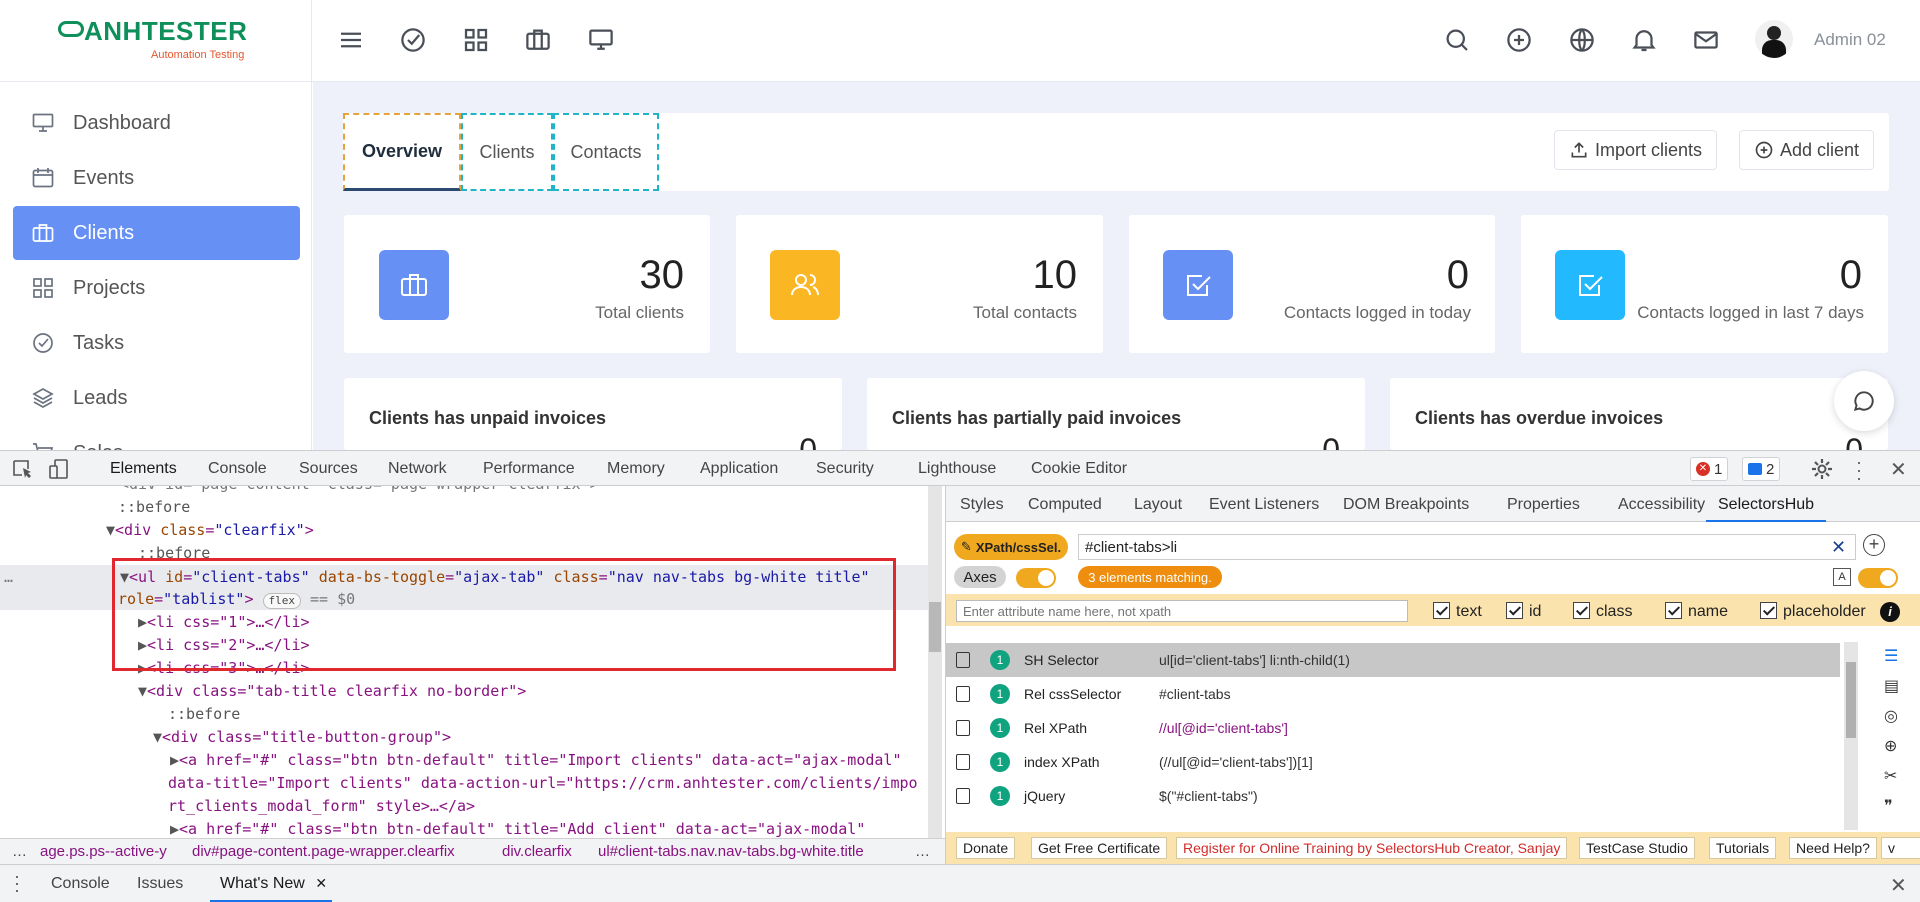 The image size is (1920, 902). I want to click on need-help-link: Need Help?, so click(1833, 848).